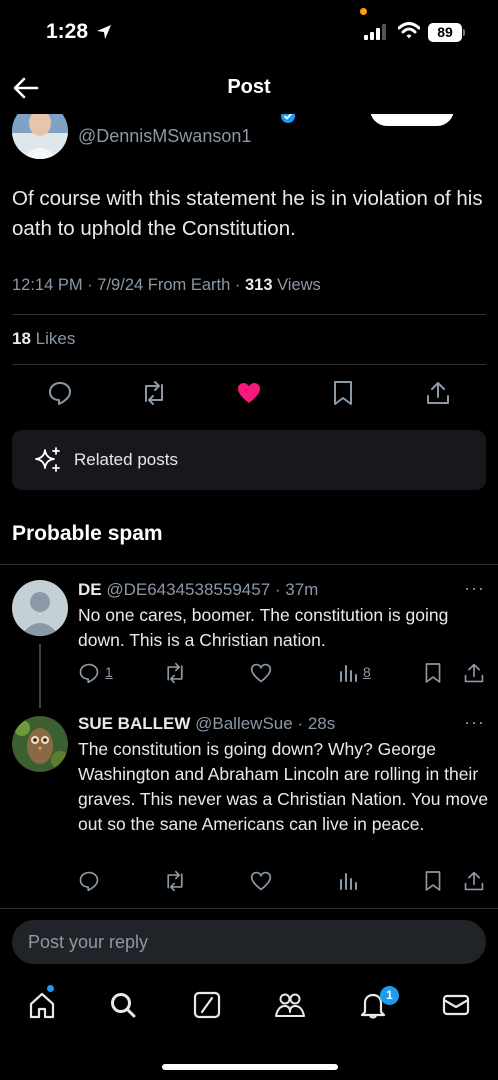 The width and height of the screenshot is (498, 1080). Describe the element at coordinates (244, 723) in the screenshot. I see `reply-handle: @BallewSue` at that location.